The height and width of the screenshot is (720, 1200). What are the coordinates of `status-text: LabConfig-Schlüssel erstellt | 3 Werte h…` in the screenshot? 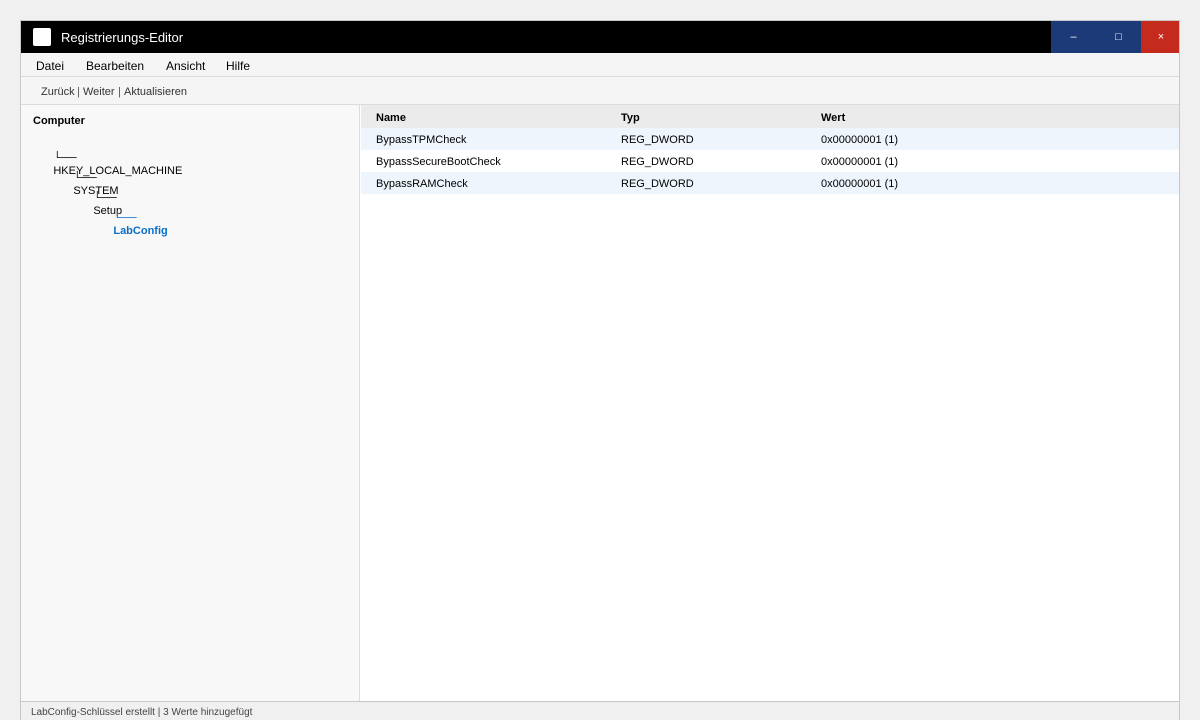 It's located at (142, 712).